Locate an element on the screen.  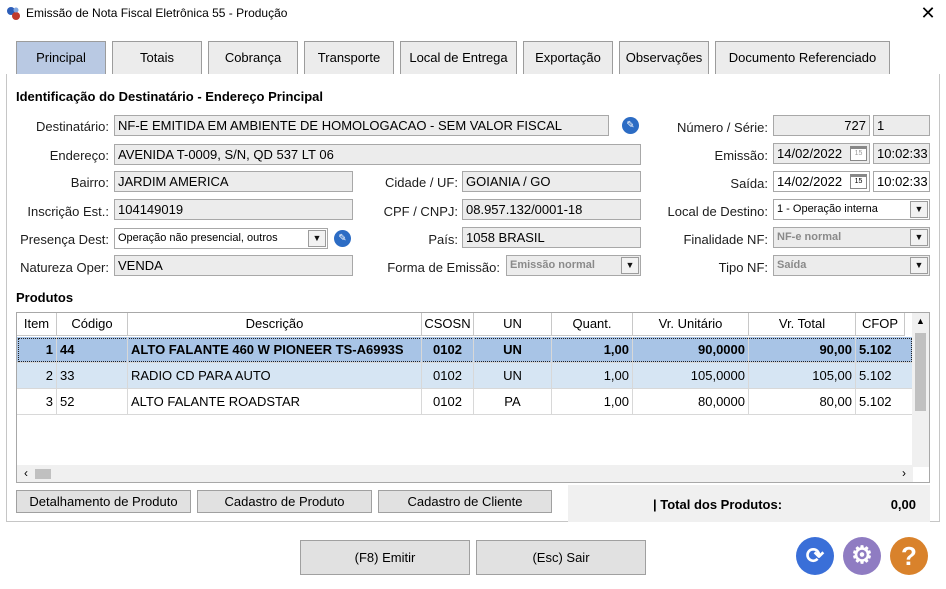
cell-vr-unitario: 105,0000 is located at coordinates (691, 376).